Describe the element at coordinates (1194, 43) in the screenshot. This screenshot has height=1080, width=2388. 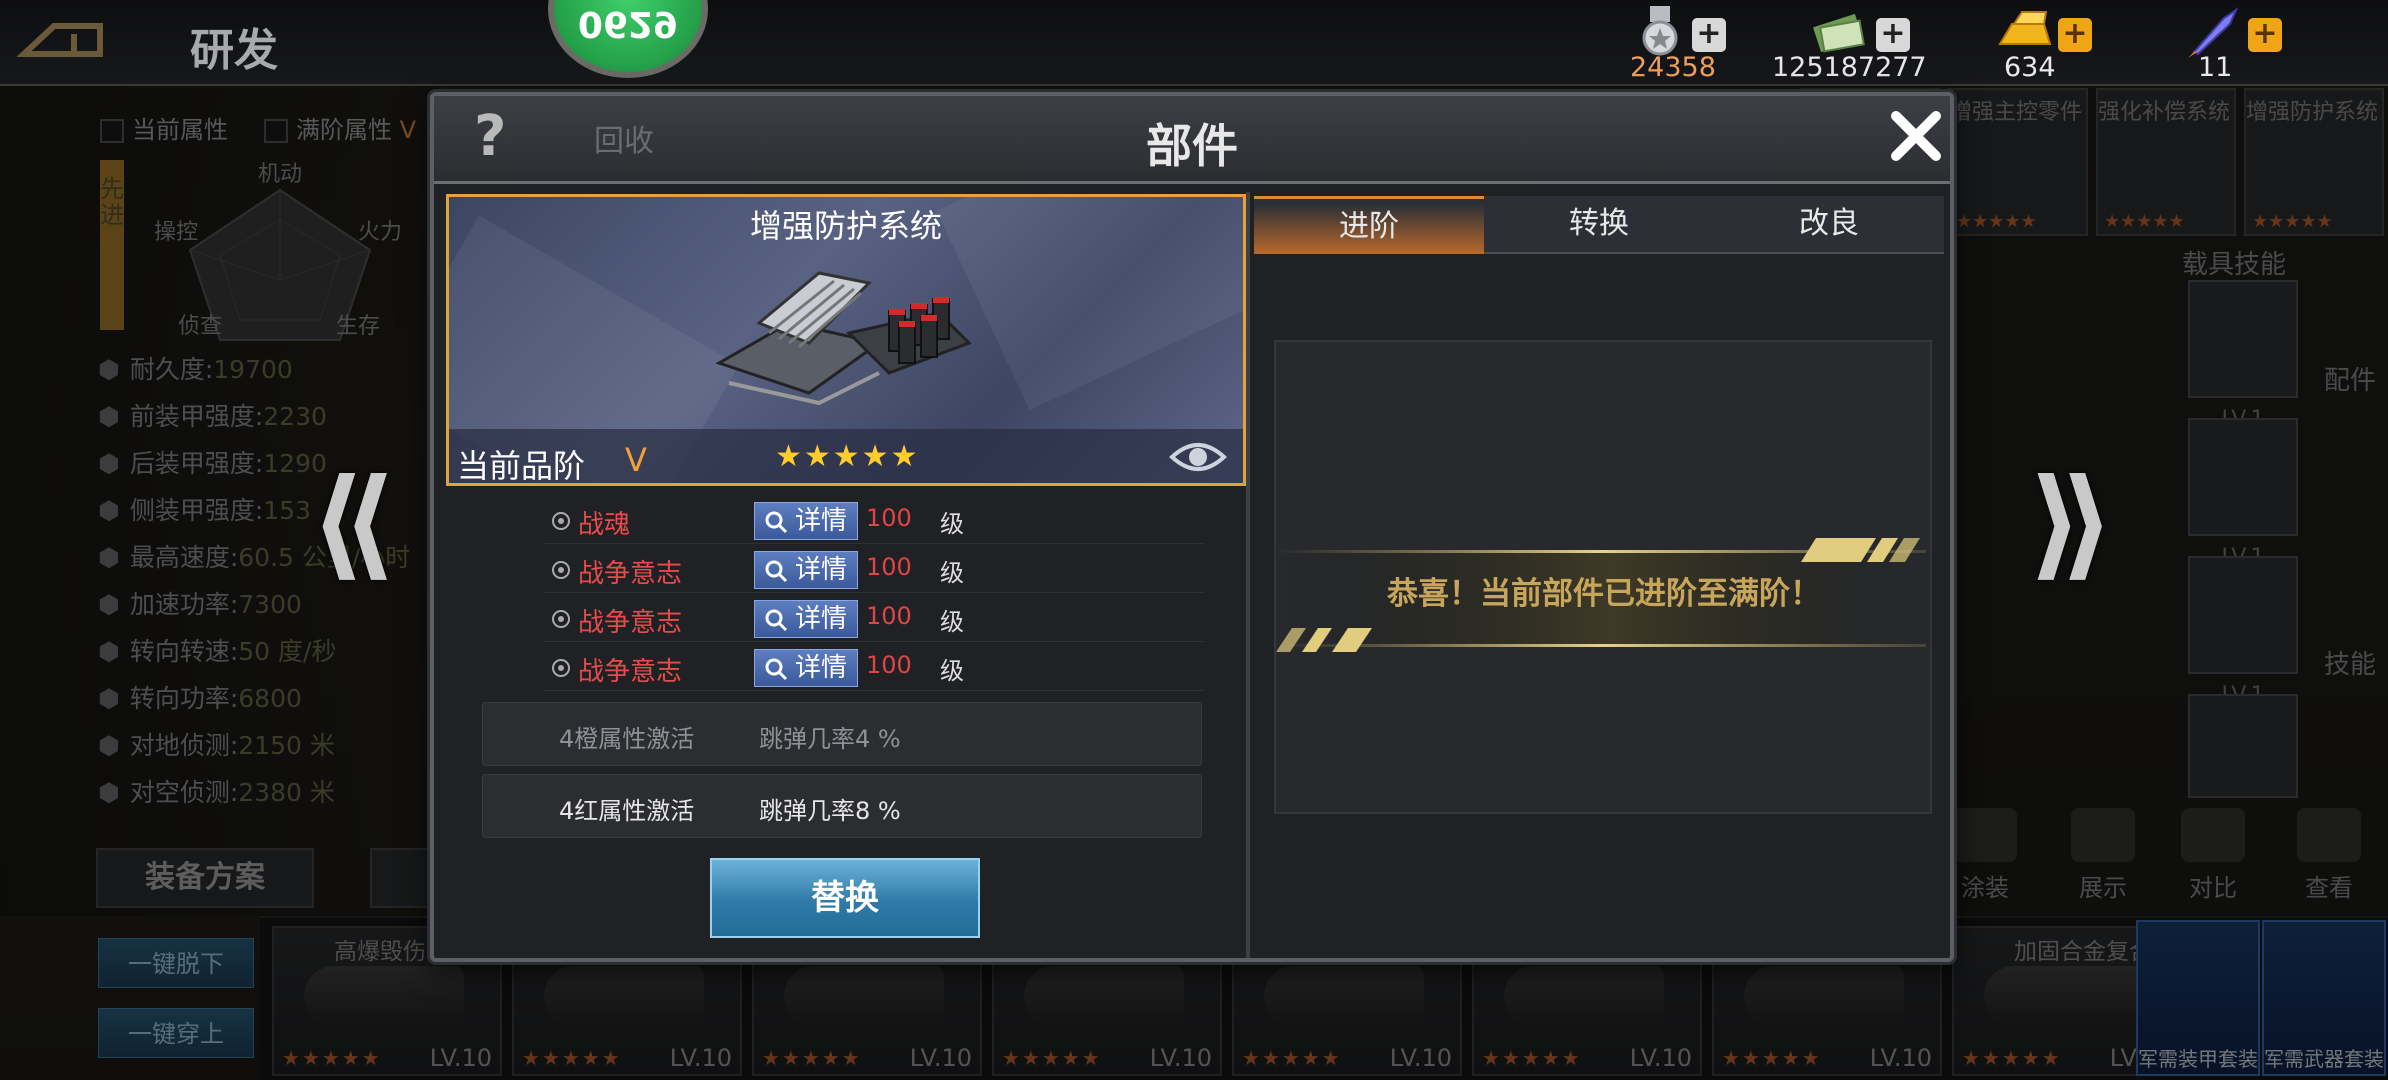
I see `top-bar: 研发 0629 + 24358 + 125187277 + 634 + 11` at that location.